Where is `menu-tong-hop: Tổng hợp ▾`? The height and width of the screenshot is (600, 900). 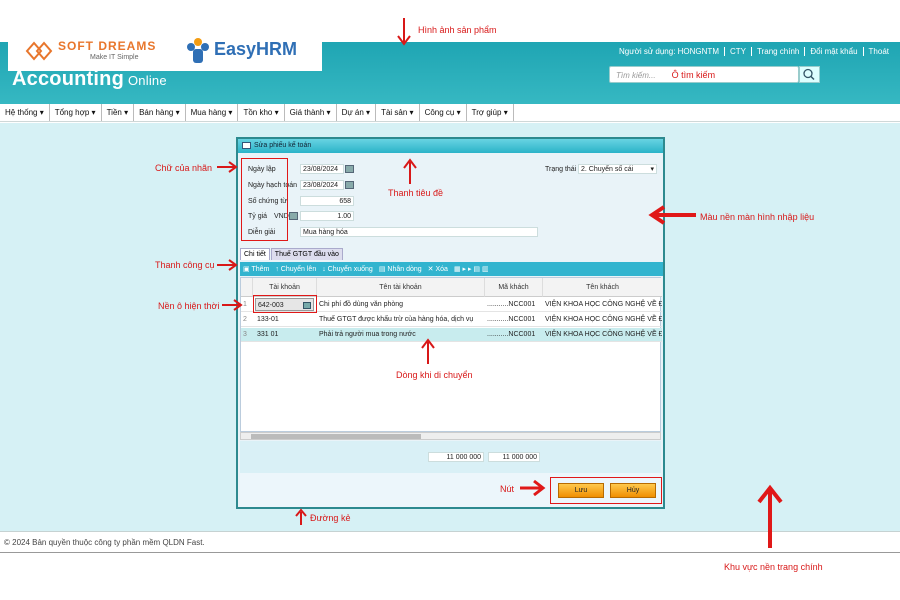 menu-tong-hop: Tổng hợp ▾ is located at coordinates (76, 112).